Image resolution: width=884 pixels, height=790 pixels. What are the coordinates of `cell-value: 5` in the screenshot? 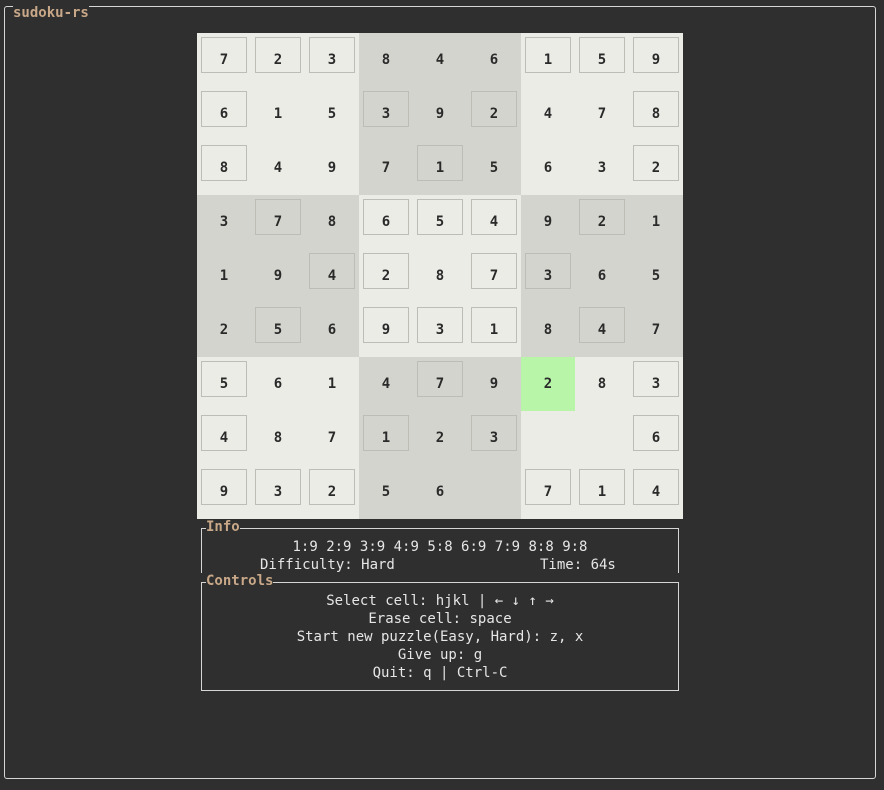 It's located at (224, 384).